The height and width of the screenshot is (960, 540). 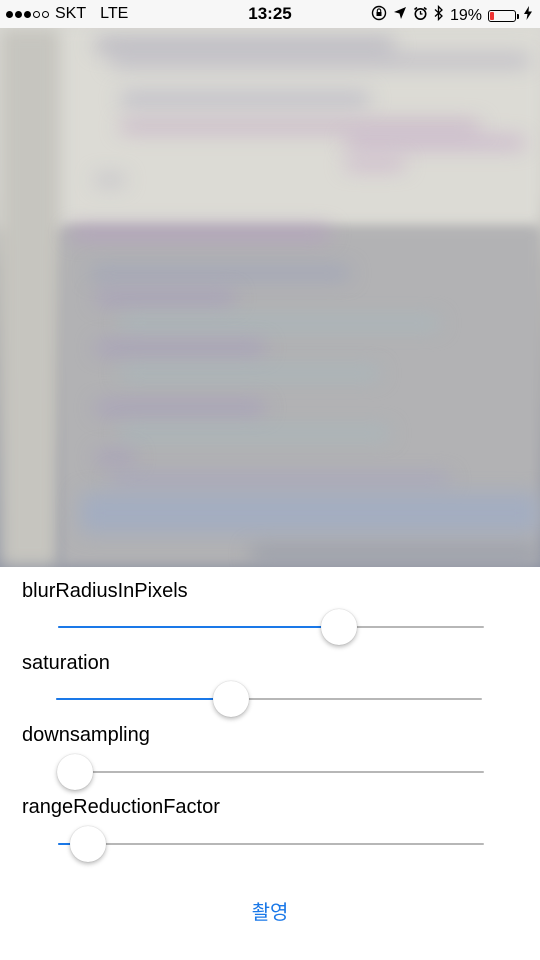 What do you see at coordinates (270, 14) in the screenshot?
I see `status-bar: SKT LTE 13:25 19%` at bounding box center [270, 14].